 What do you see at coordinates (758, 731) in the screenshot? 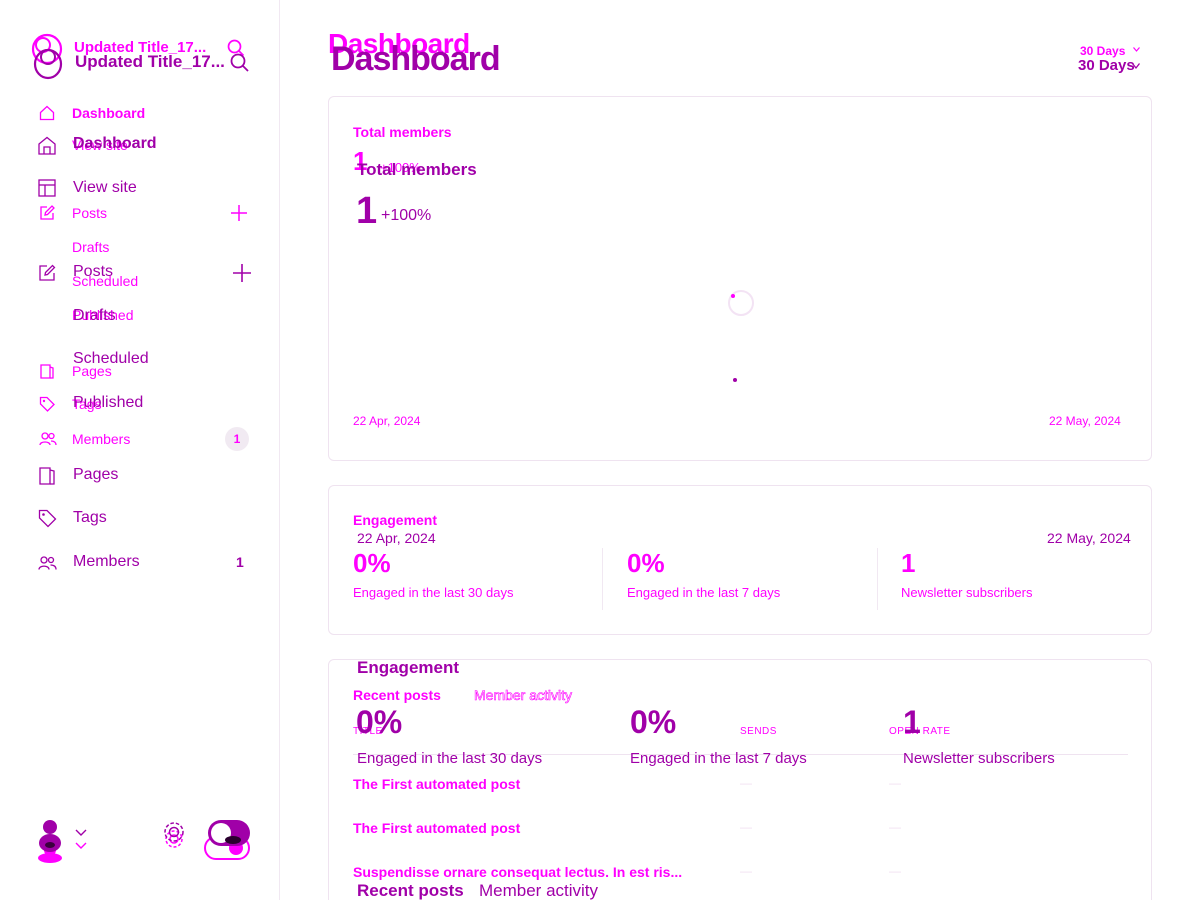
I see `column-sends: SENDS` at bounding box center [758, 731].